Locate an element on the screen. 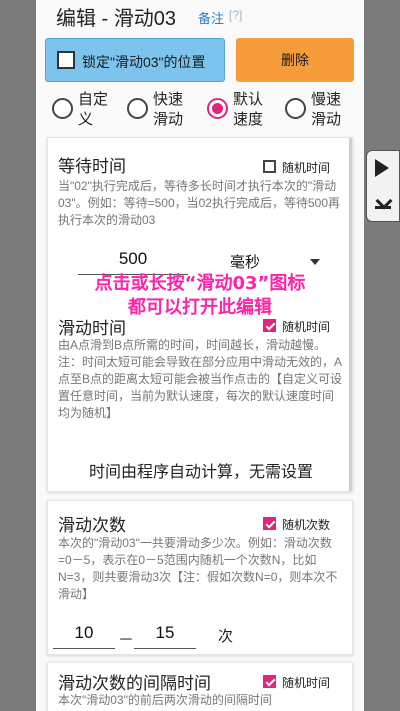  radio-label: 自定义 is located at coordinates (93, 109).